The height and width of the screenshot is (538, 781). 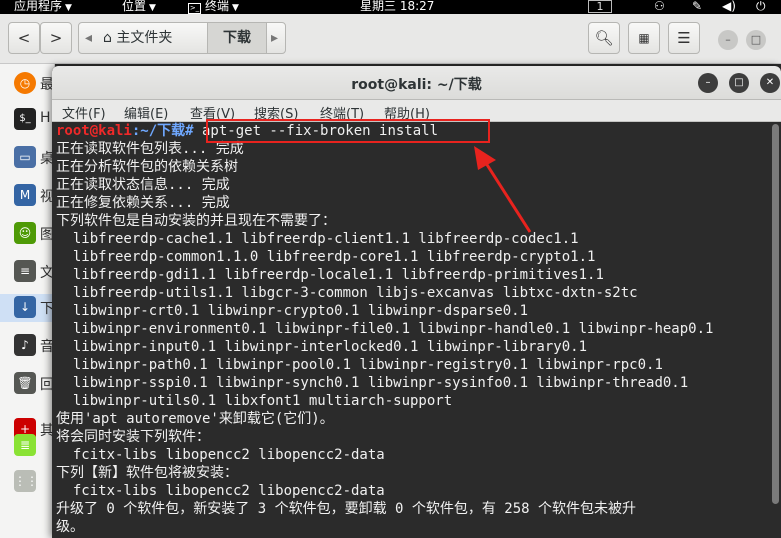 I want to click on arrow-shaft, so click(x=507, y=196).